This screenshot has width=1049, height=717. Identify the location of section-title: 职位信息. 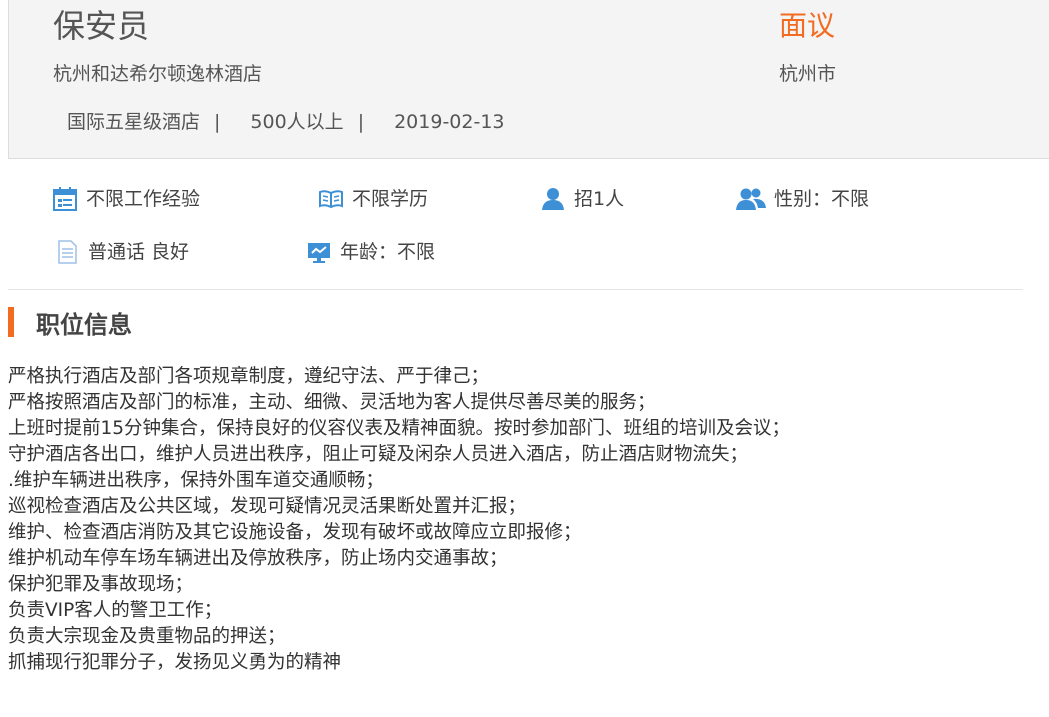
(84, 324).